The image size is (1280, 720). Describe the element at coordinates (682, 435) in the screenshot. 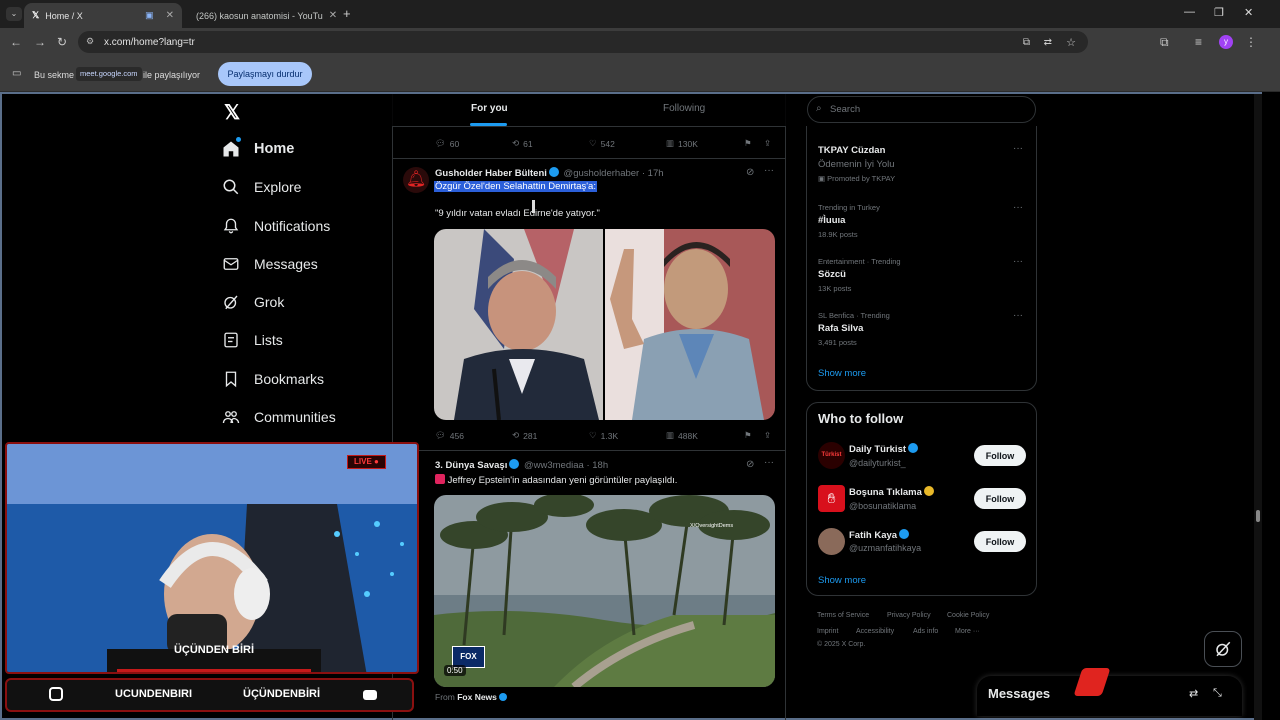

I see `views-button: ▥ 488K` at that location.